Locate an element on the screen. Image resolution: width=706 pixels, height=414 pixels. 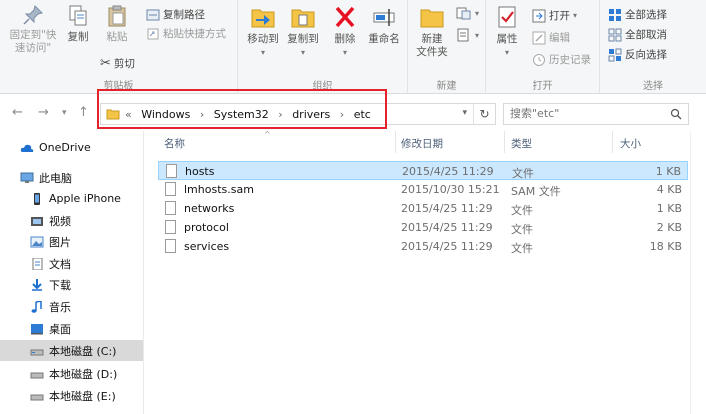
file-name: hosts is located at coordinates (200, 171).